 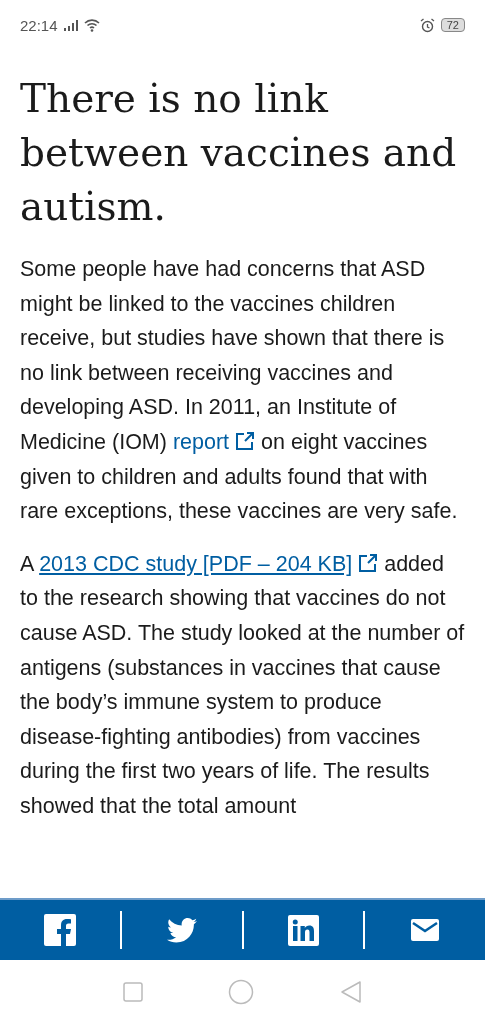 What do you see at coordinates (214, 441) in the screenshot?
I see `article-link: report` at bounding box center [214, 441].